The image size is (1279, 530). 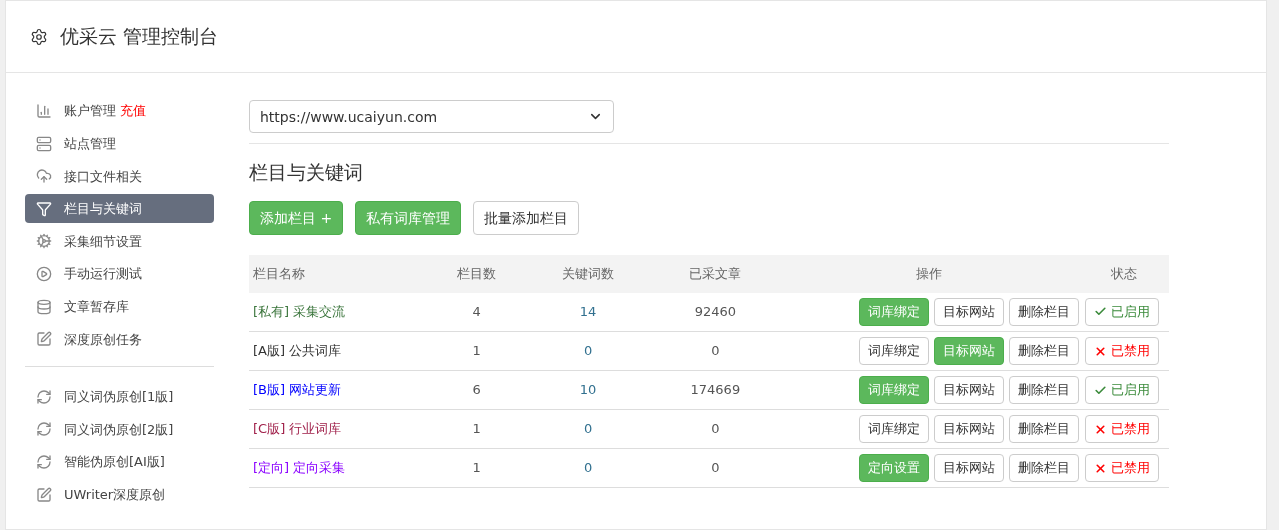 I want to click on sidebar-item: UWriter深度原创, so click(x=119, y=495).